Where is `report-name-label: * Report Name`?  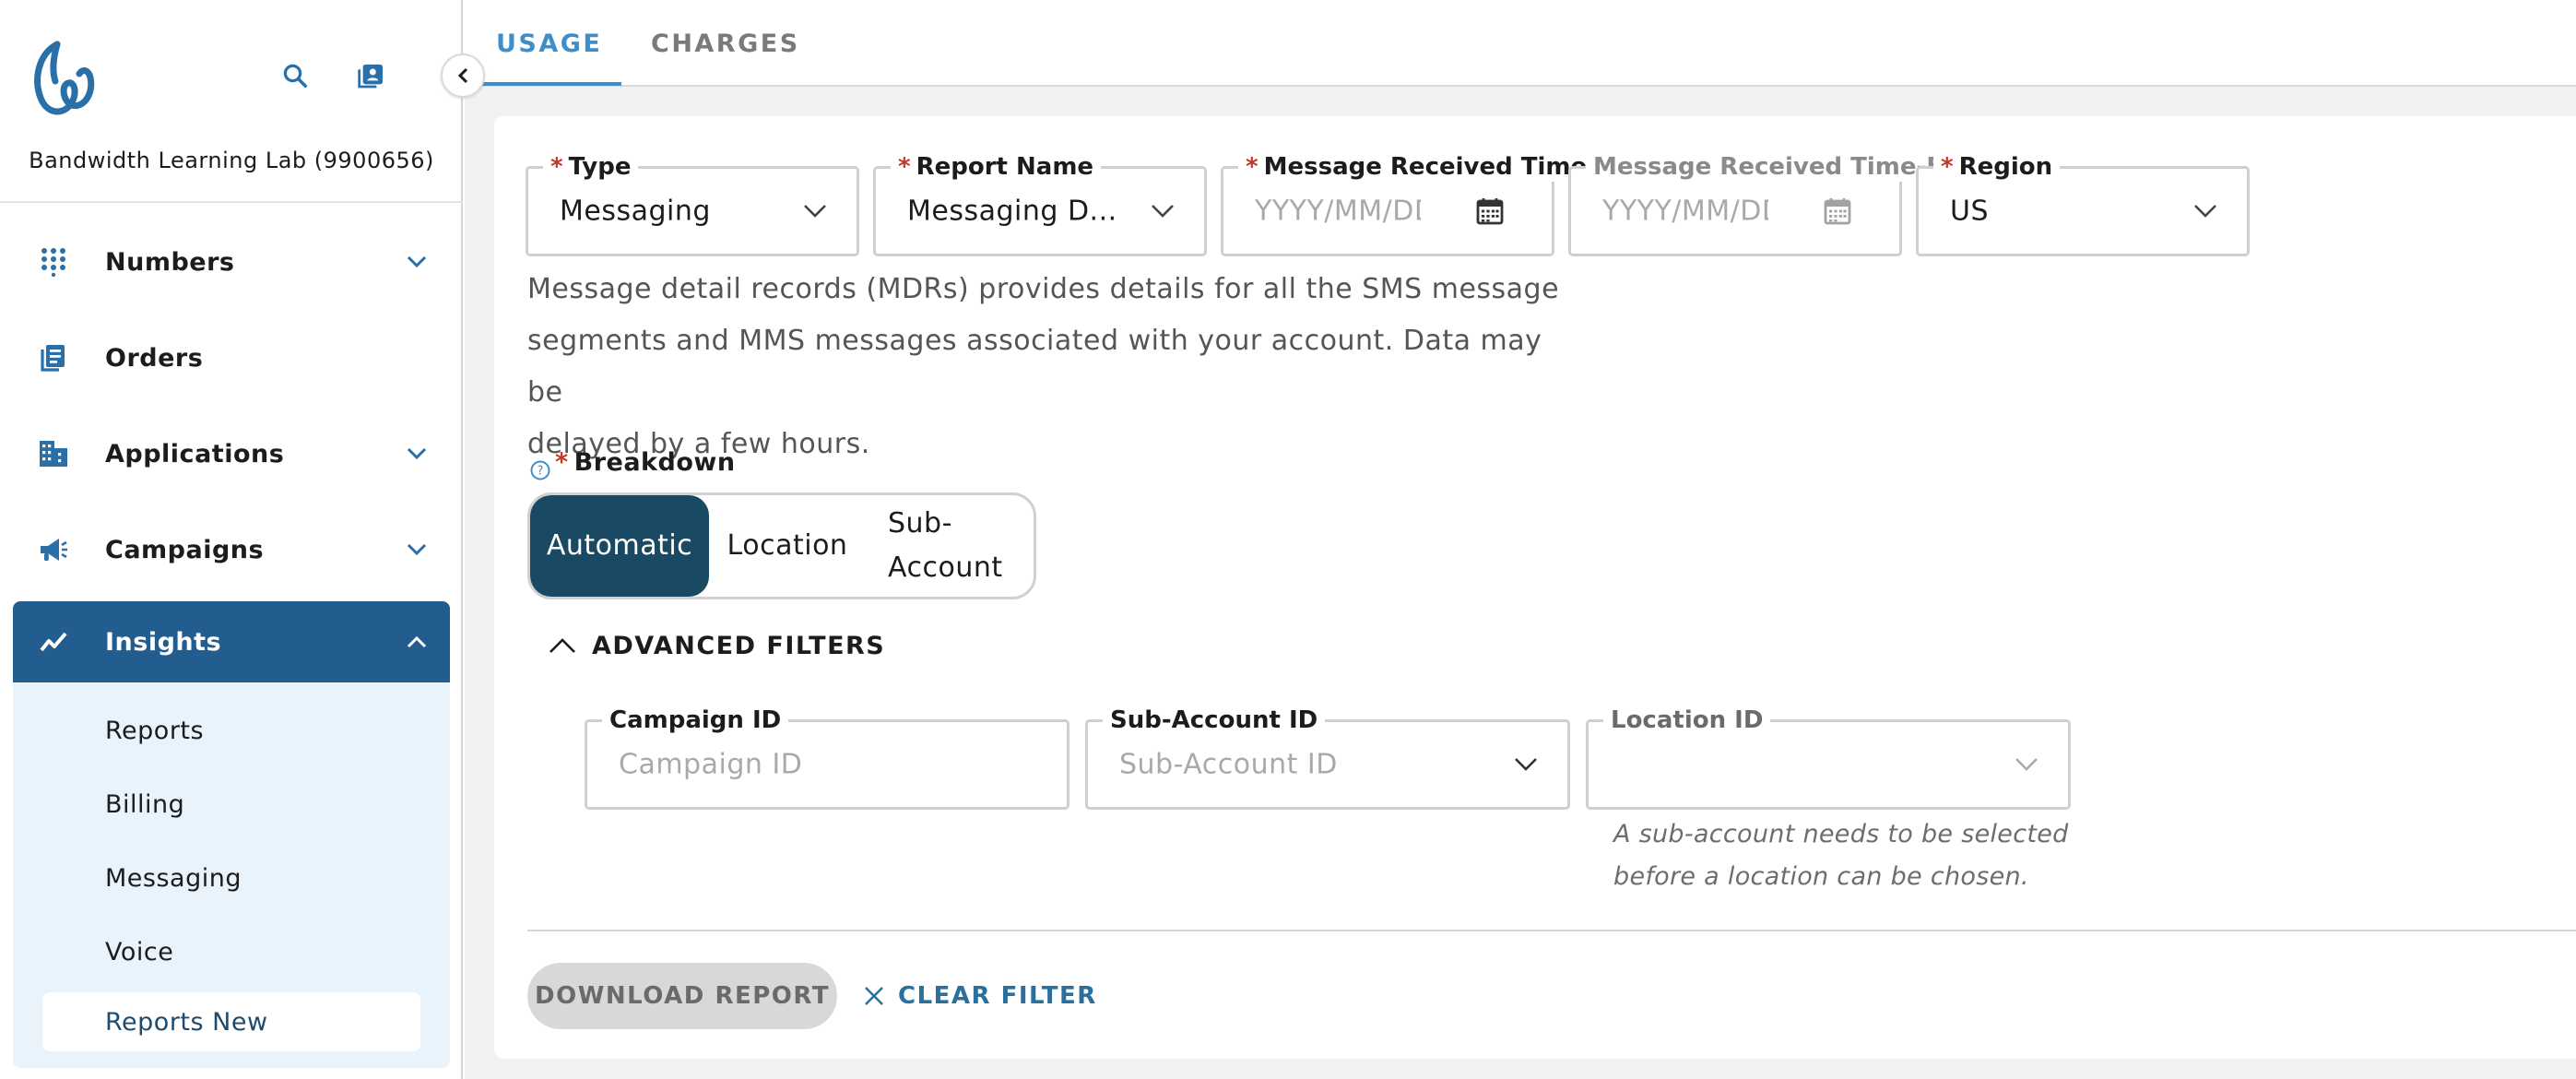 report-name-label: * Report Name is located at coordinates (996, 167).